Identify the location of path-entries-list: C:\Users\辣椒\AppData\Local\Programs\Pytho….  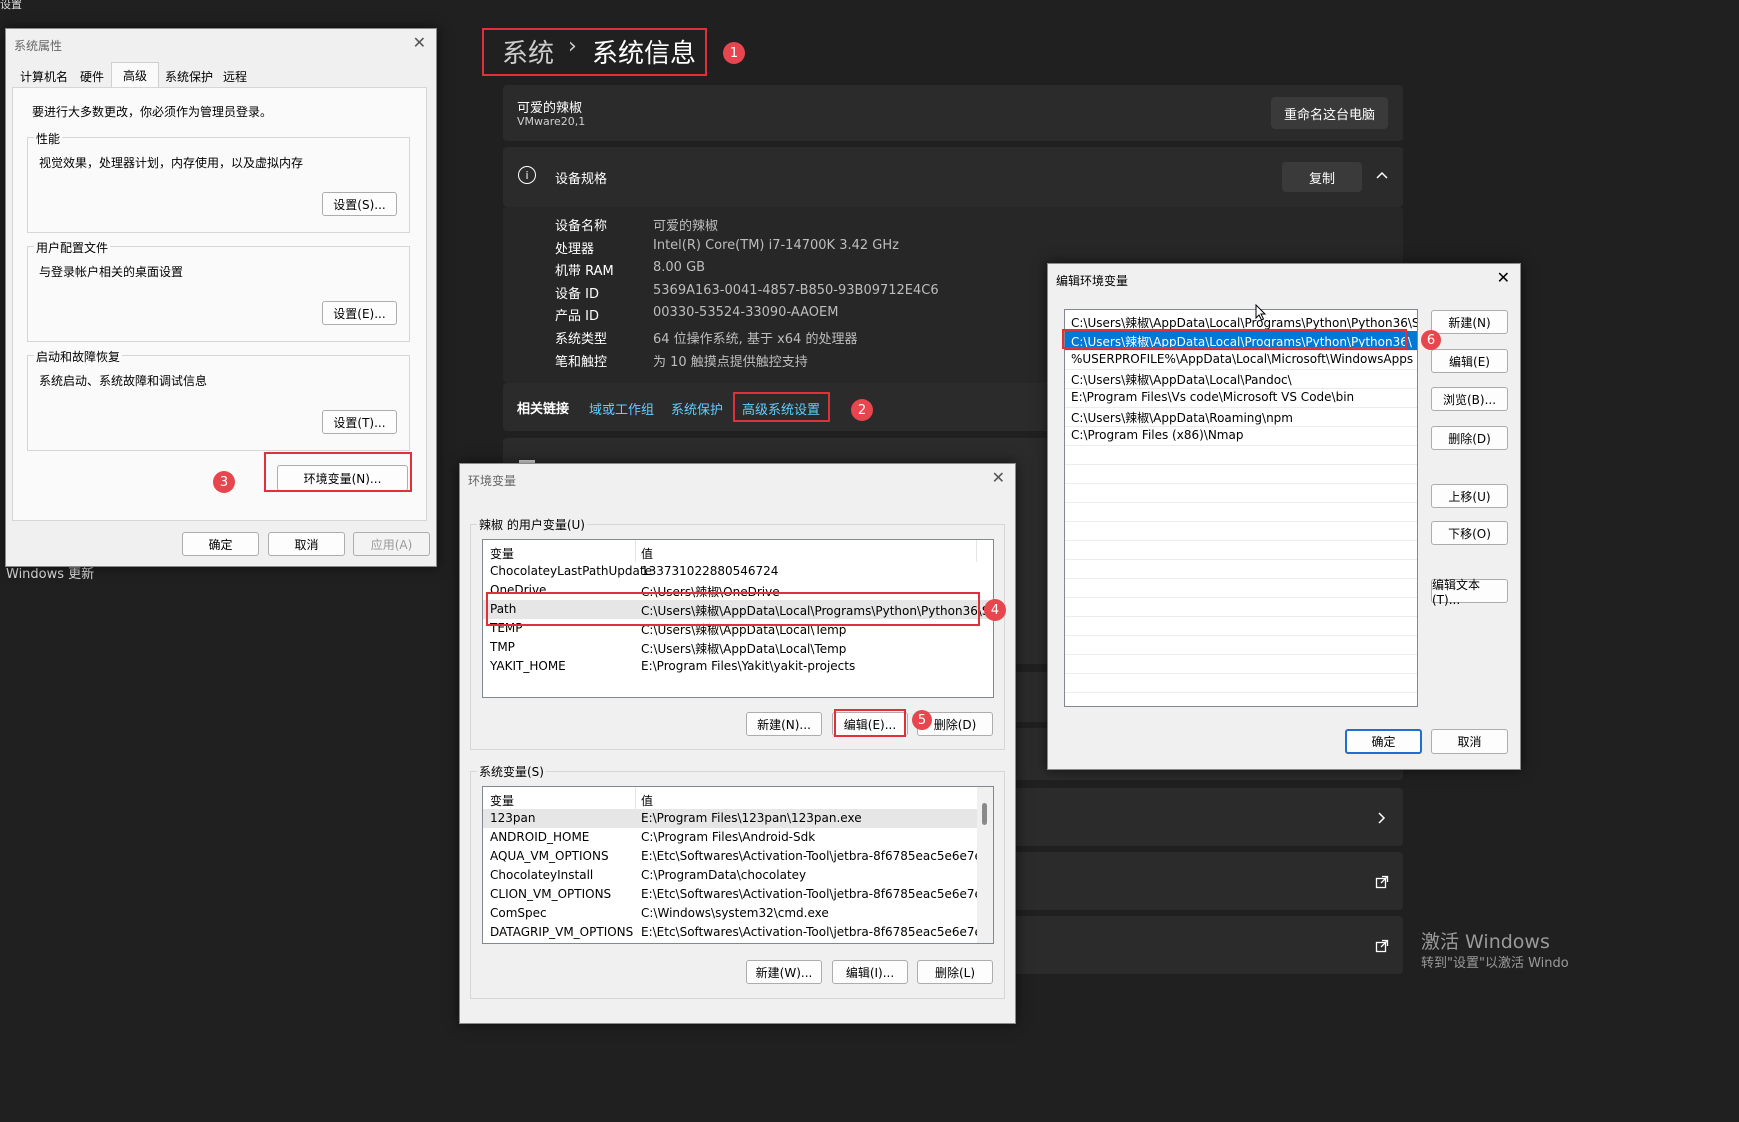
(1241, 508).